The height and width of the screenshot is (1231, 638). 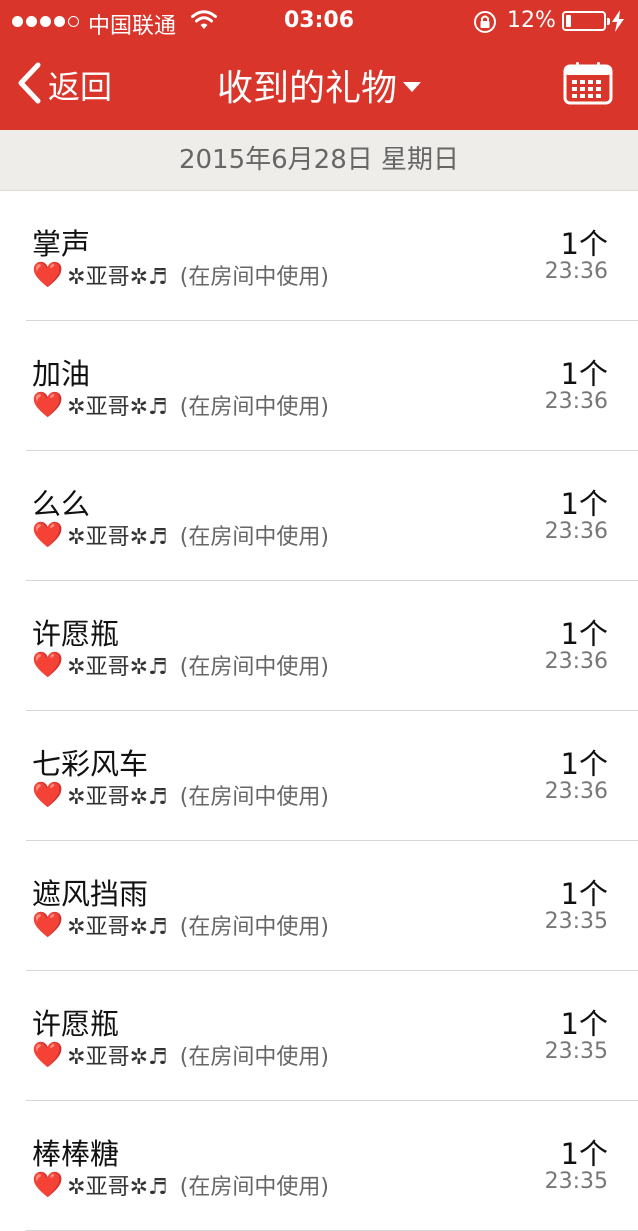 I want to click on gift-name: 遮风挡雨, so click(x=90, y=894).